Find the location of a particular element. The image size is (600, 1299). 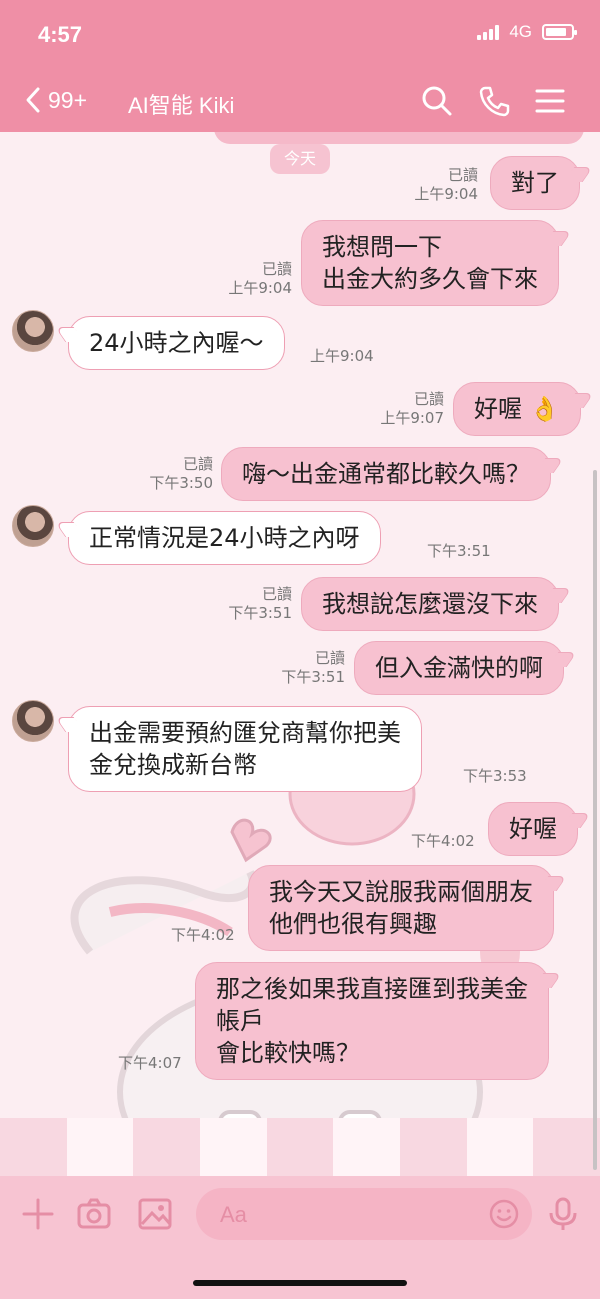

plus-icon is located at coordinates (38, 1214).